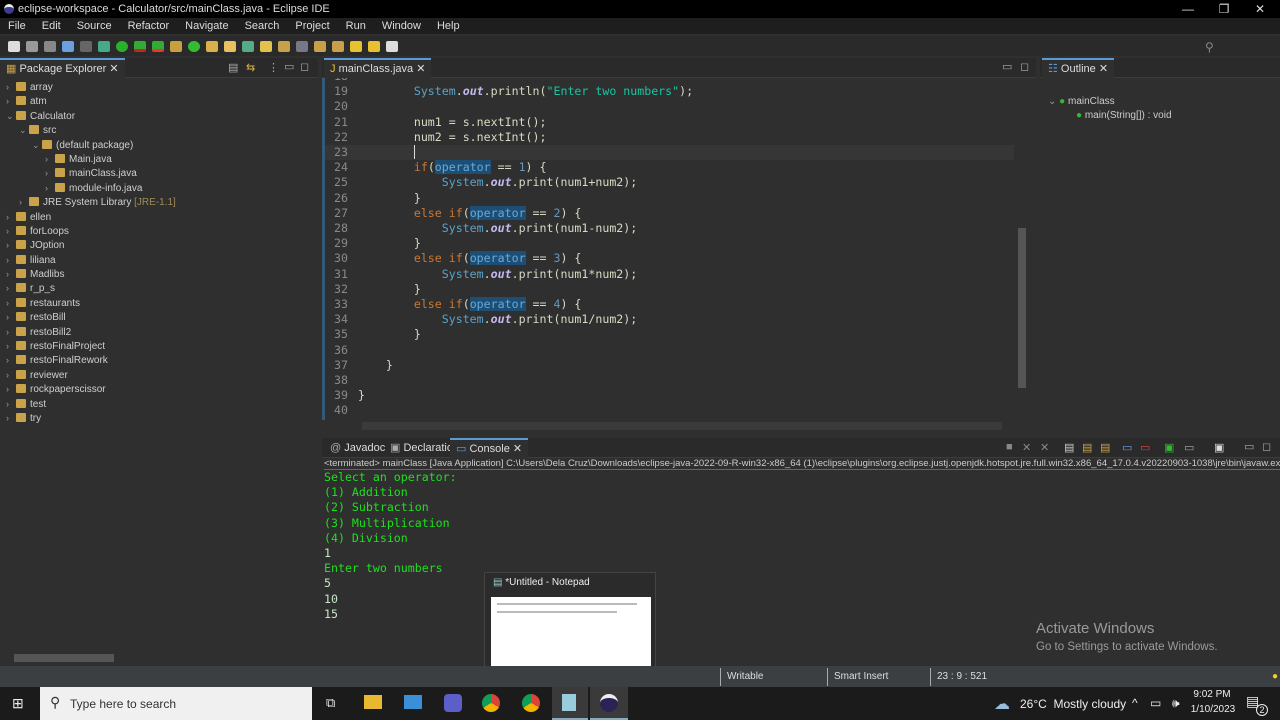  Describe the element at coordinates (668, 213) in the screenshot. I see `code-line: 27 else if(operator == 2) {` at that location.